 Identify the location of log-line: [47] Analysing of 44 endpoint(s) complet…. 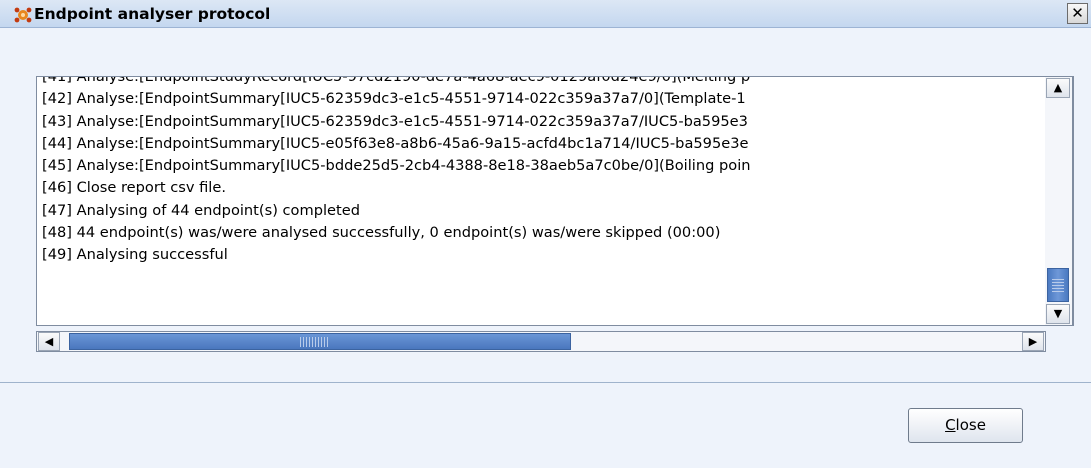
(201, 210).